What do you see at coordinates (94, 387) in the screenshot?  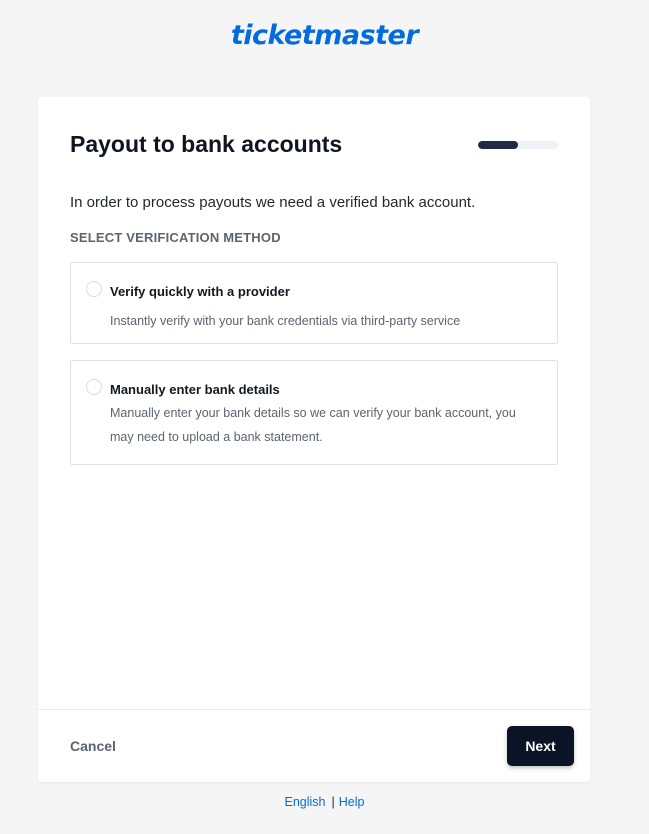 I see `radio-manual` at bounding box center [94, 387].